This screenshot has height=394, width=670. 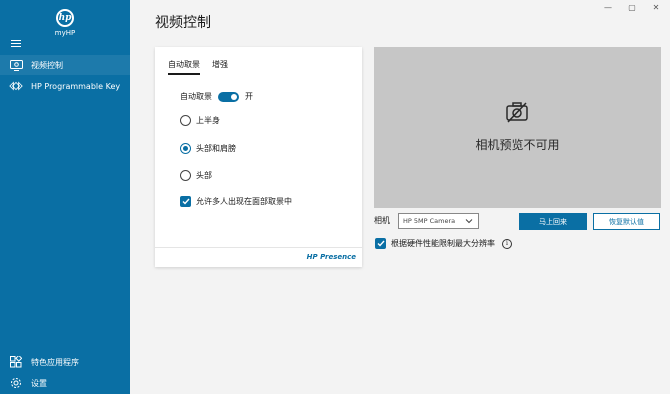 What do you see at coordinates (208, 120) in the screenshot?
I see `option-label: 上半身` at bounding box center [208, 120].